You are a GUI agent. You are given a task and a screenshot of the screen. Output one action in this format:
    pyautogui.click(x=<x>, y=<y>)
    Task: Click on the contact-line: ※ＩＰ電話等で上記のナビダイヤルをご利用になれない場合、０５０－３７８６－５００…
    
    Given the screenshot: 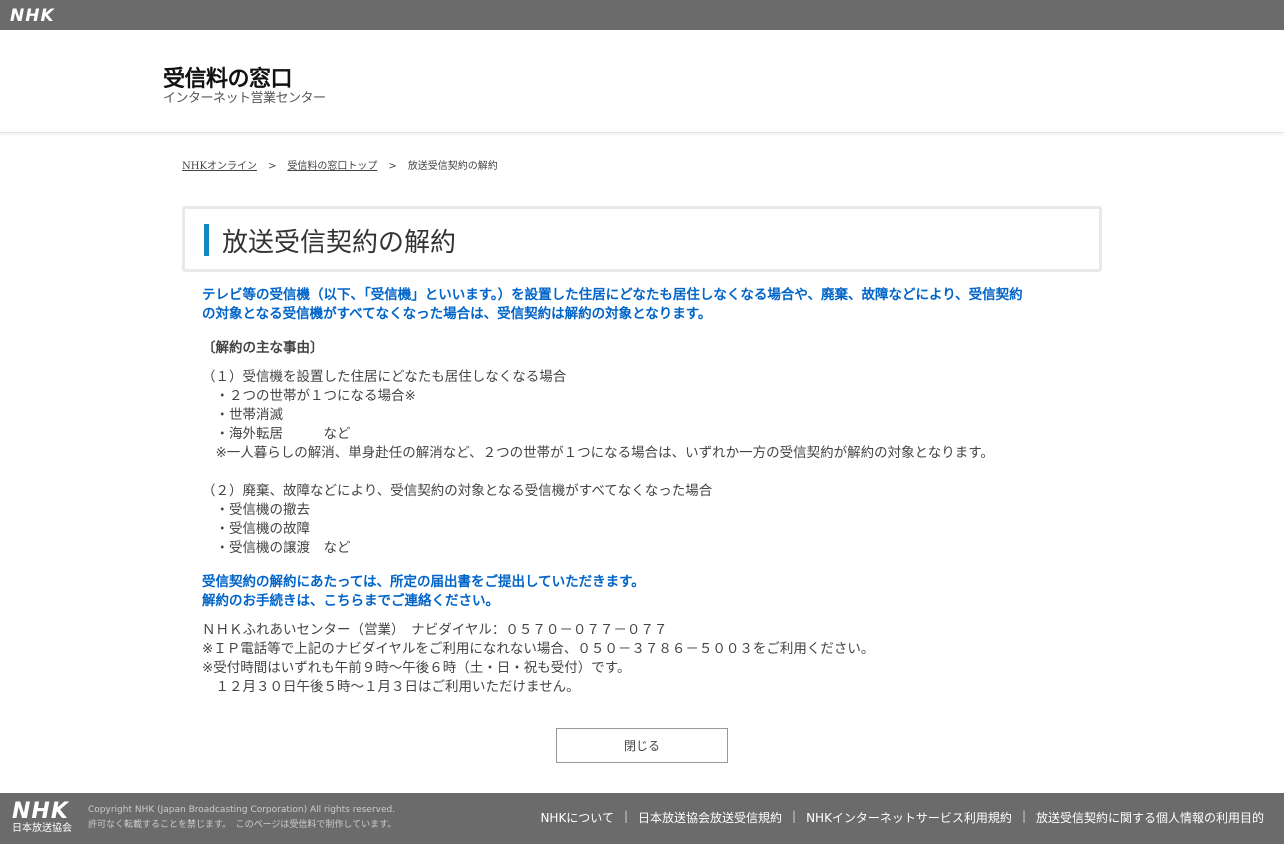 What is the action you would take?
    pyautogui.click(x=538, y=649)
    